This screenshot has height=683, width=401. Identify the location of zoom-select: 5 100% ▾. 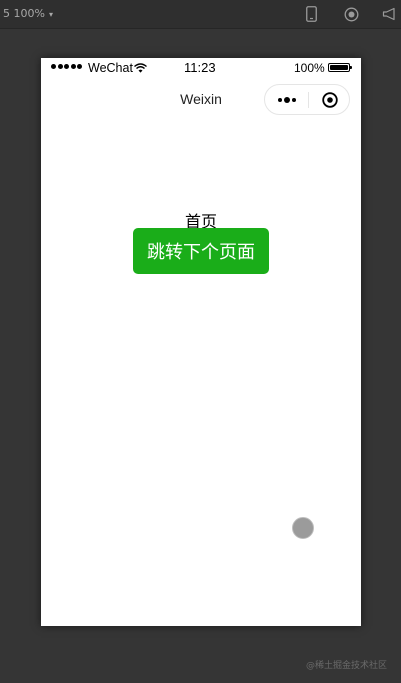
(28, 13).